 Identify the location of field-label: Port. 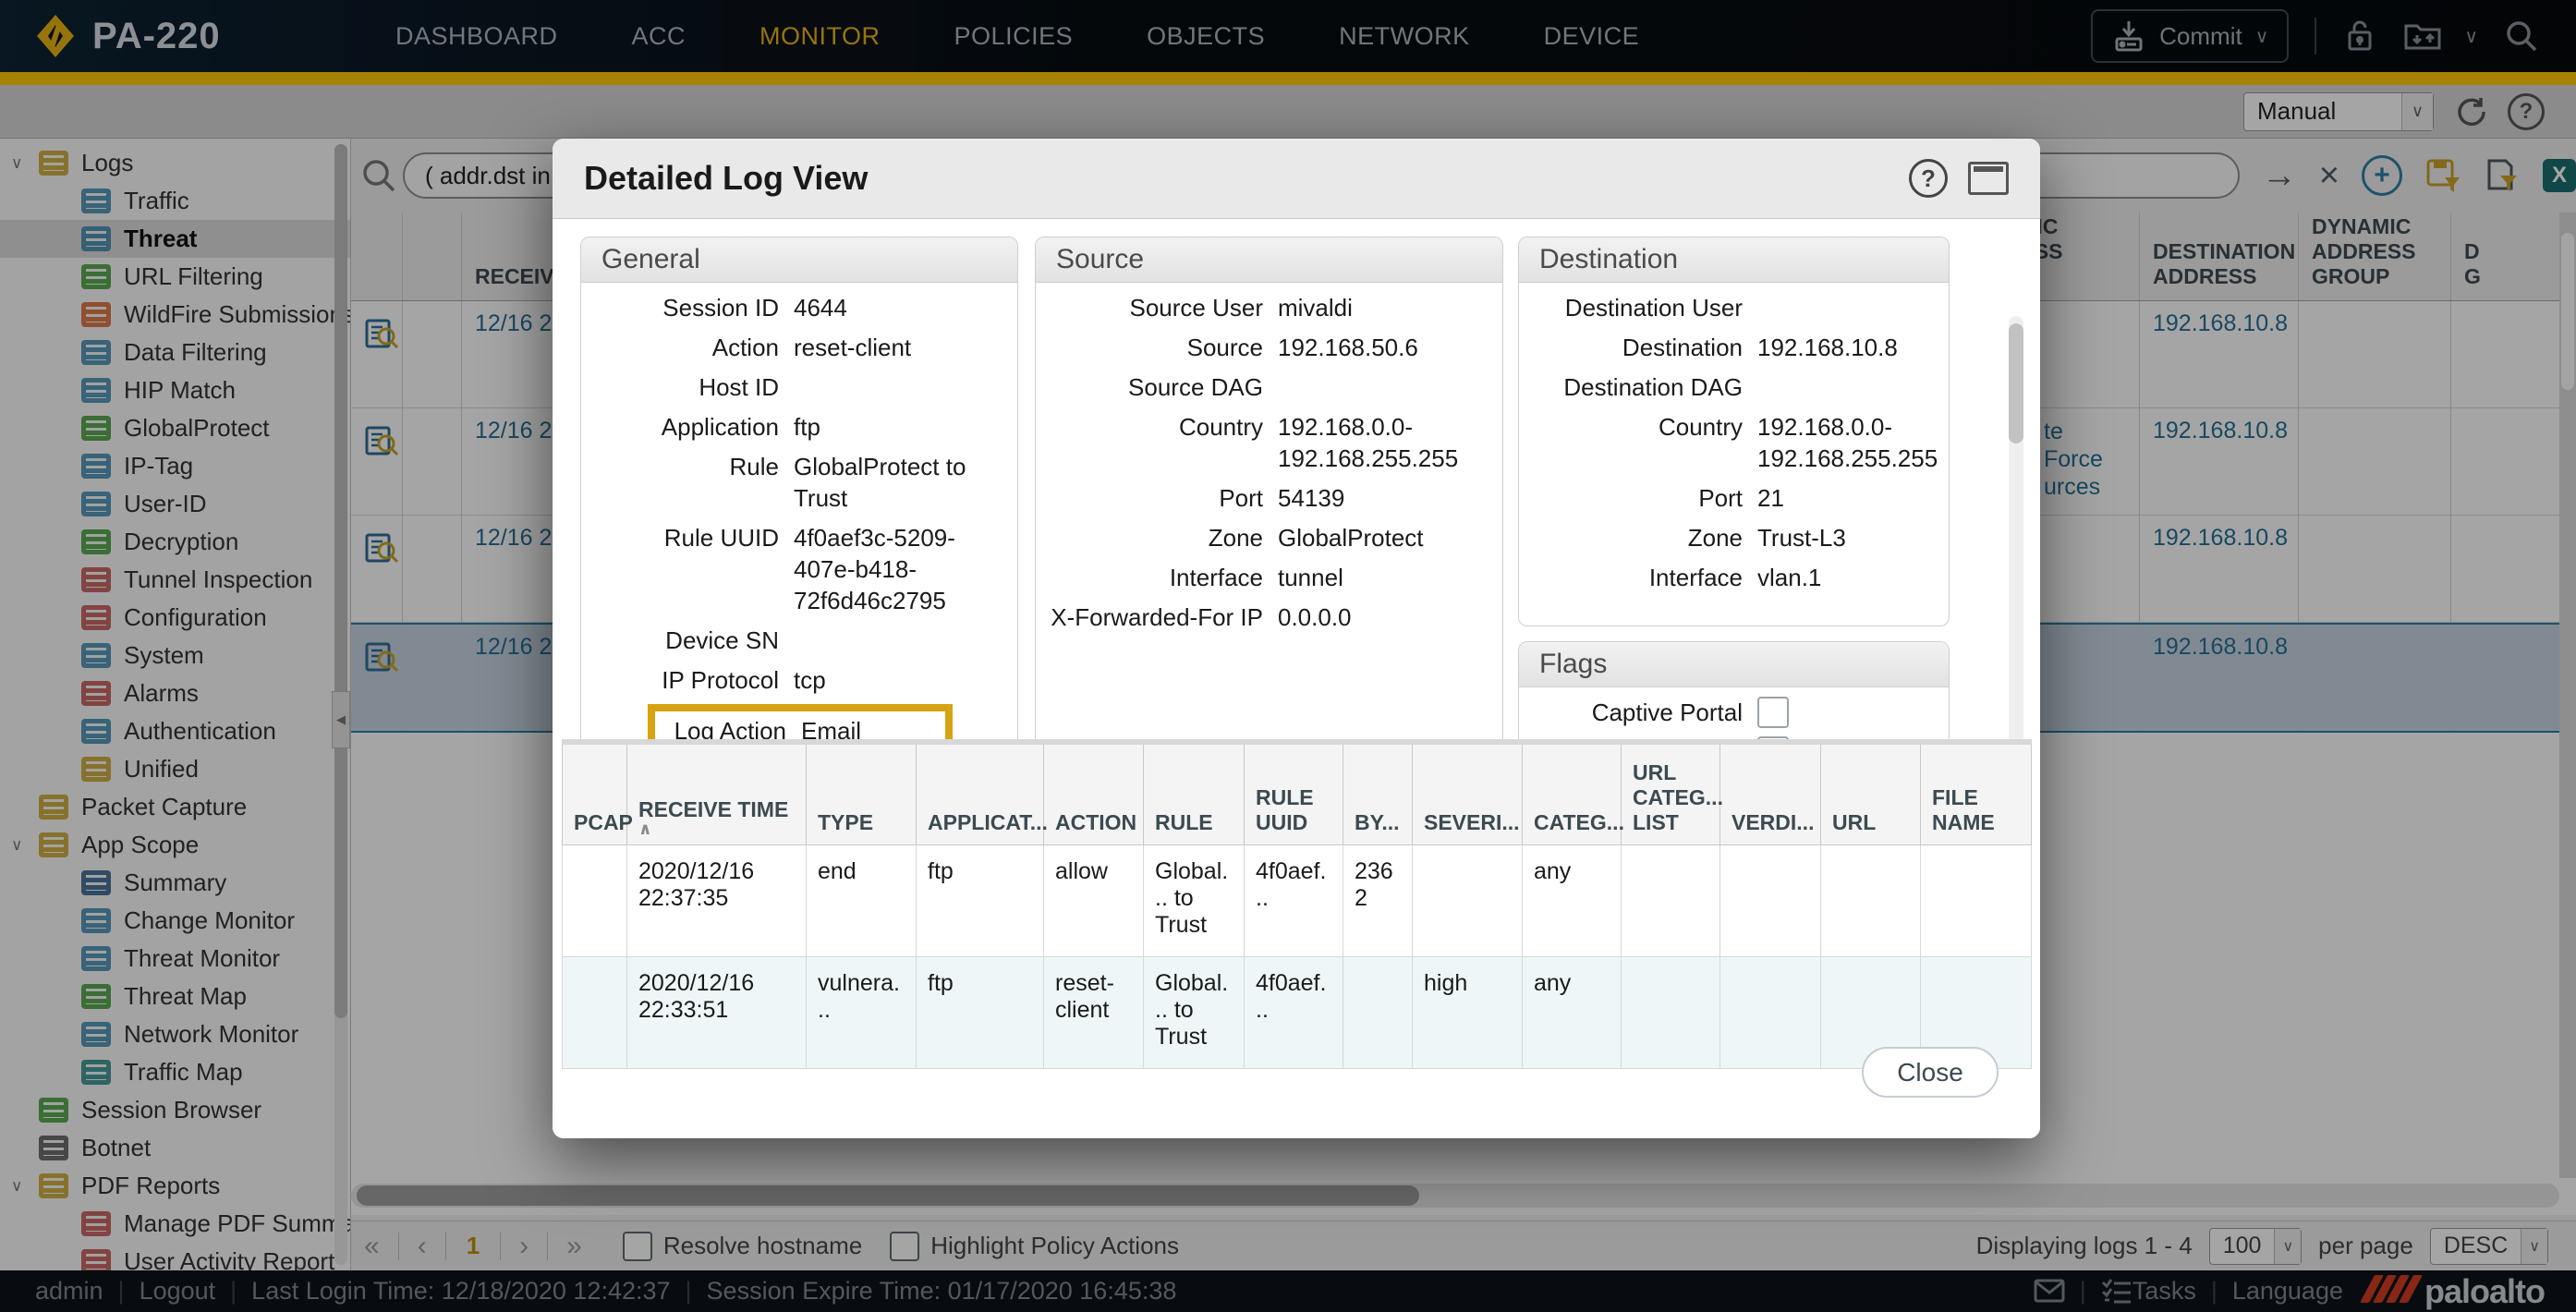
(1720, 498).